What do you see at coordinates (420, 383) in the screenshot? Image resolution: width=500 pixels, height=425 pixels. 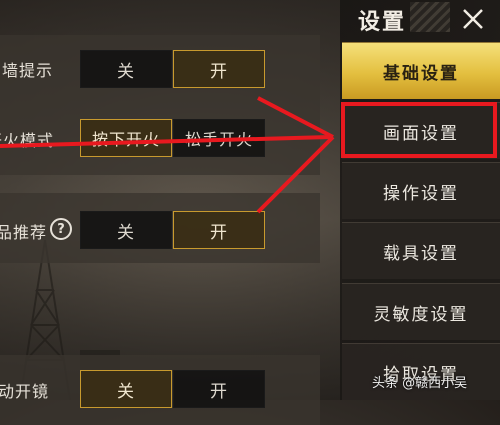 I see `watermark: 头条 @赣西小吴` at bounding box center [420, 383].